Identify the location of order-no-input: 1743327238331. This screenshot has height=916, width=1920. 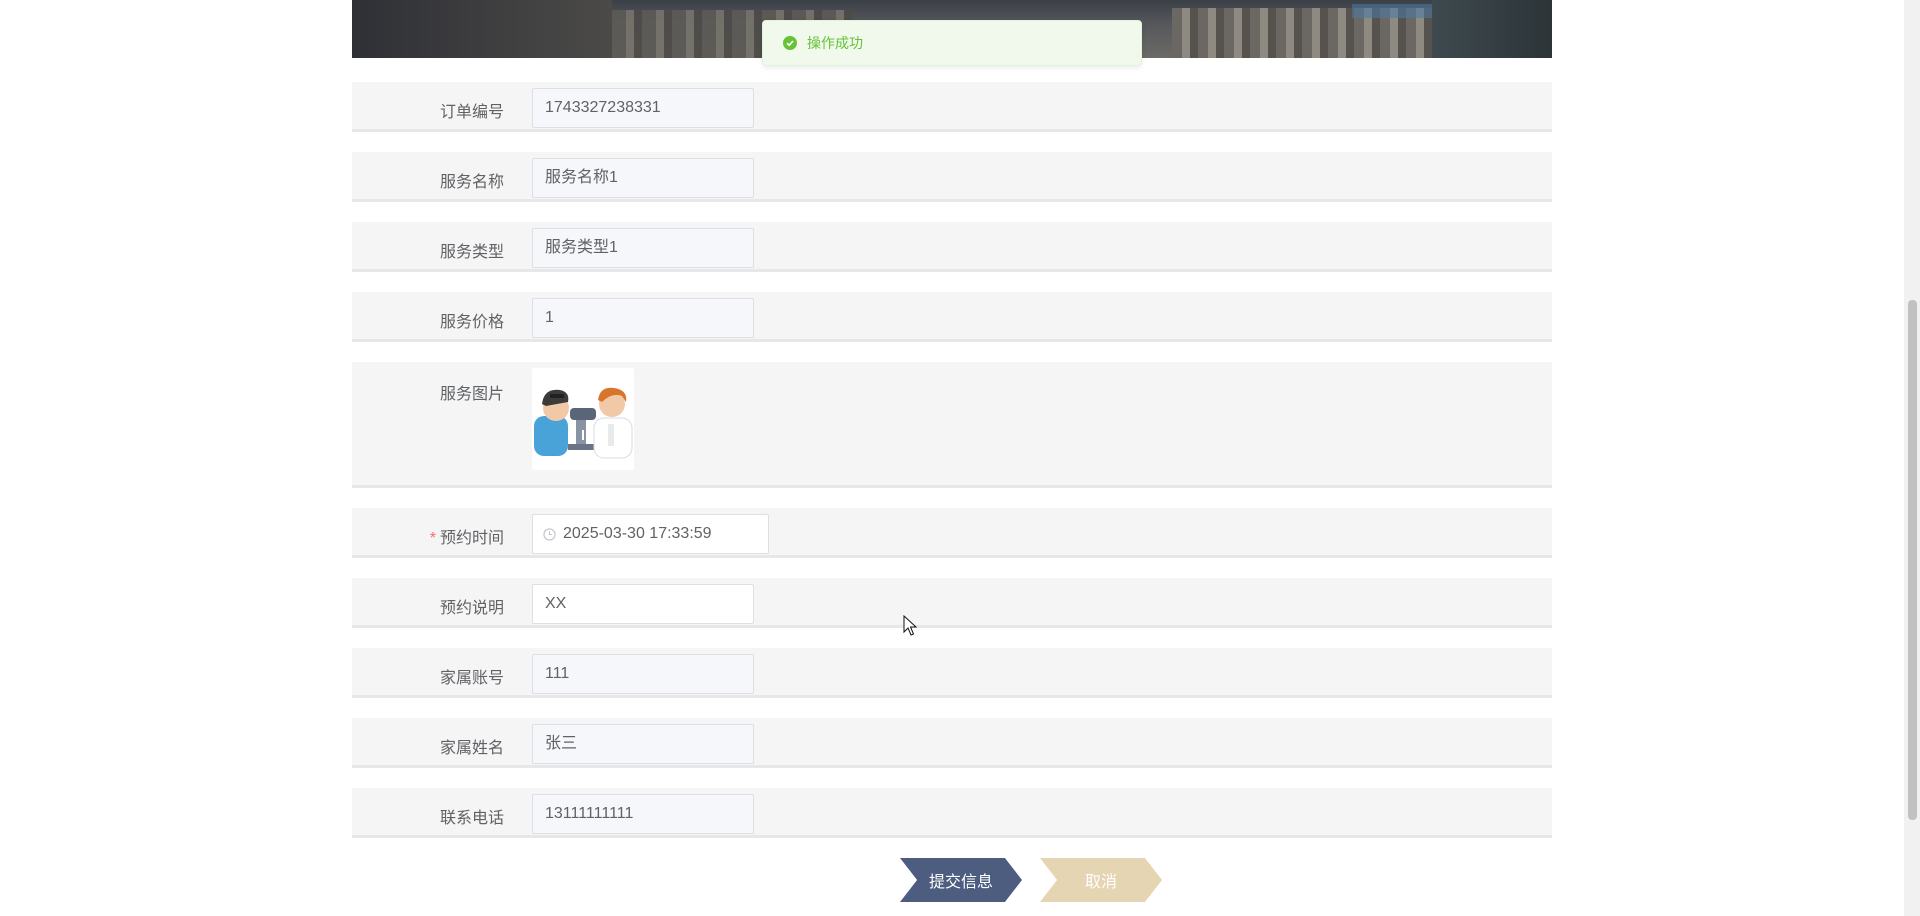
(643, 108).